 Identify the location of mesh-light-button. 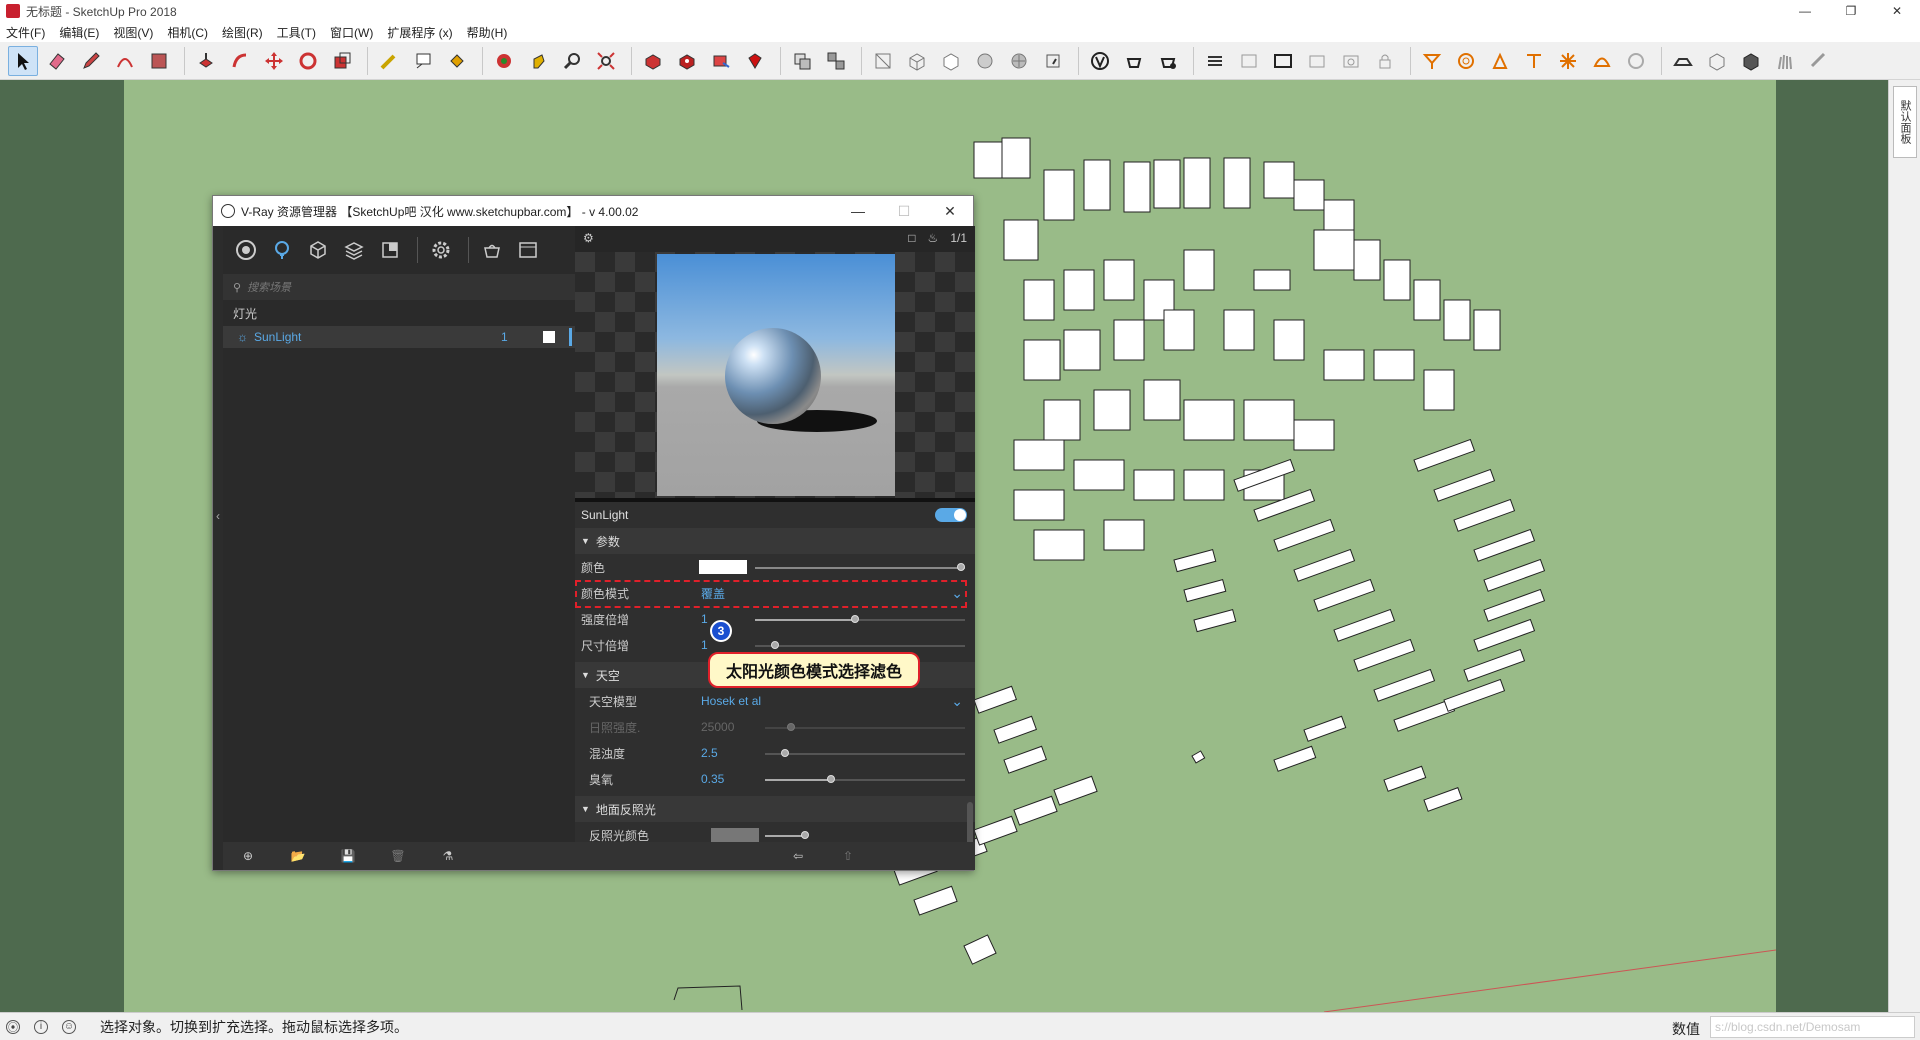
(1636, 61).